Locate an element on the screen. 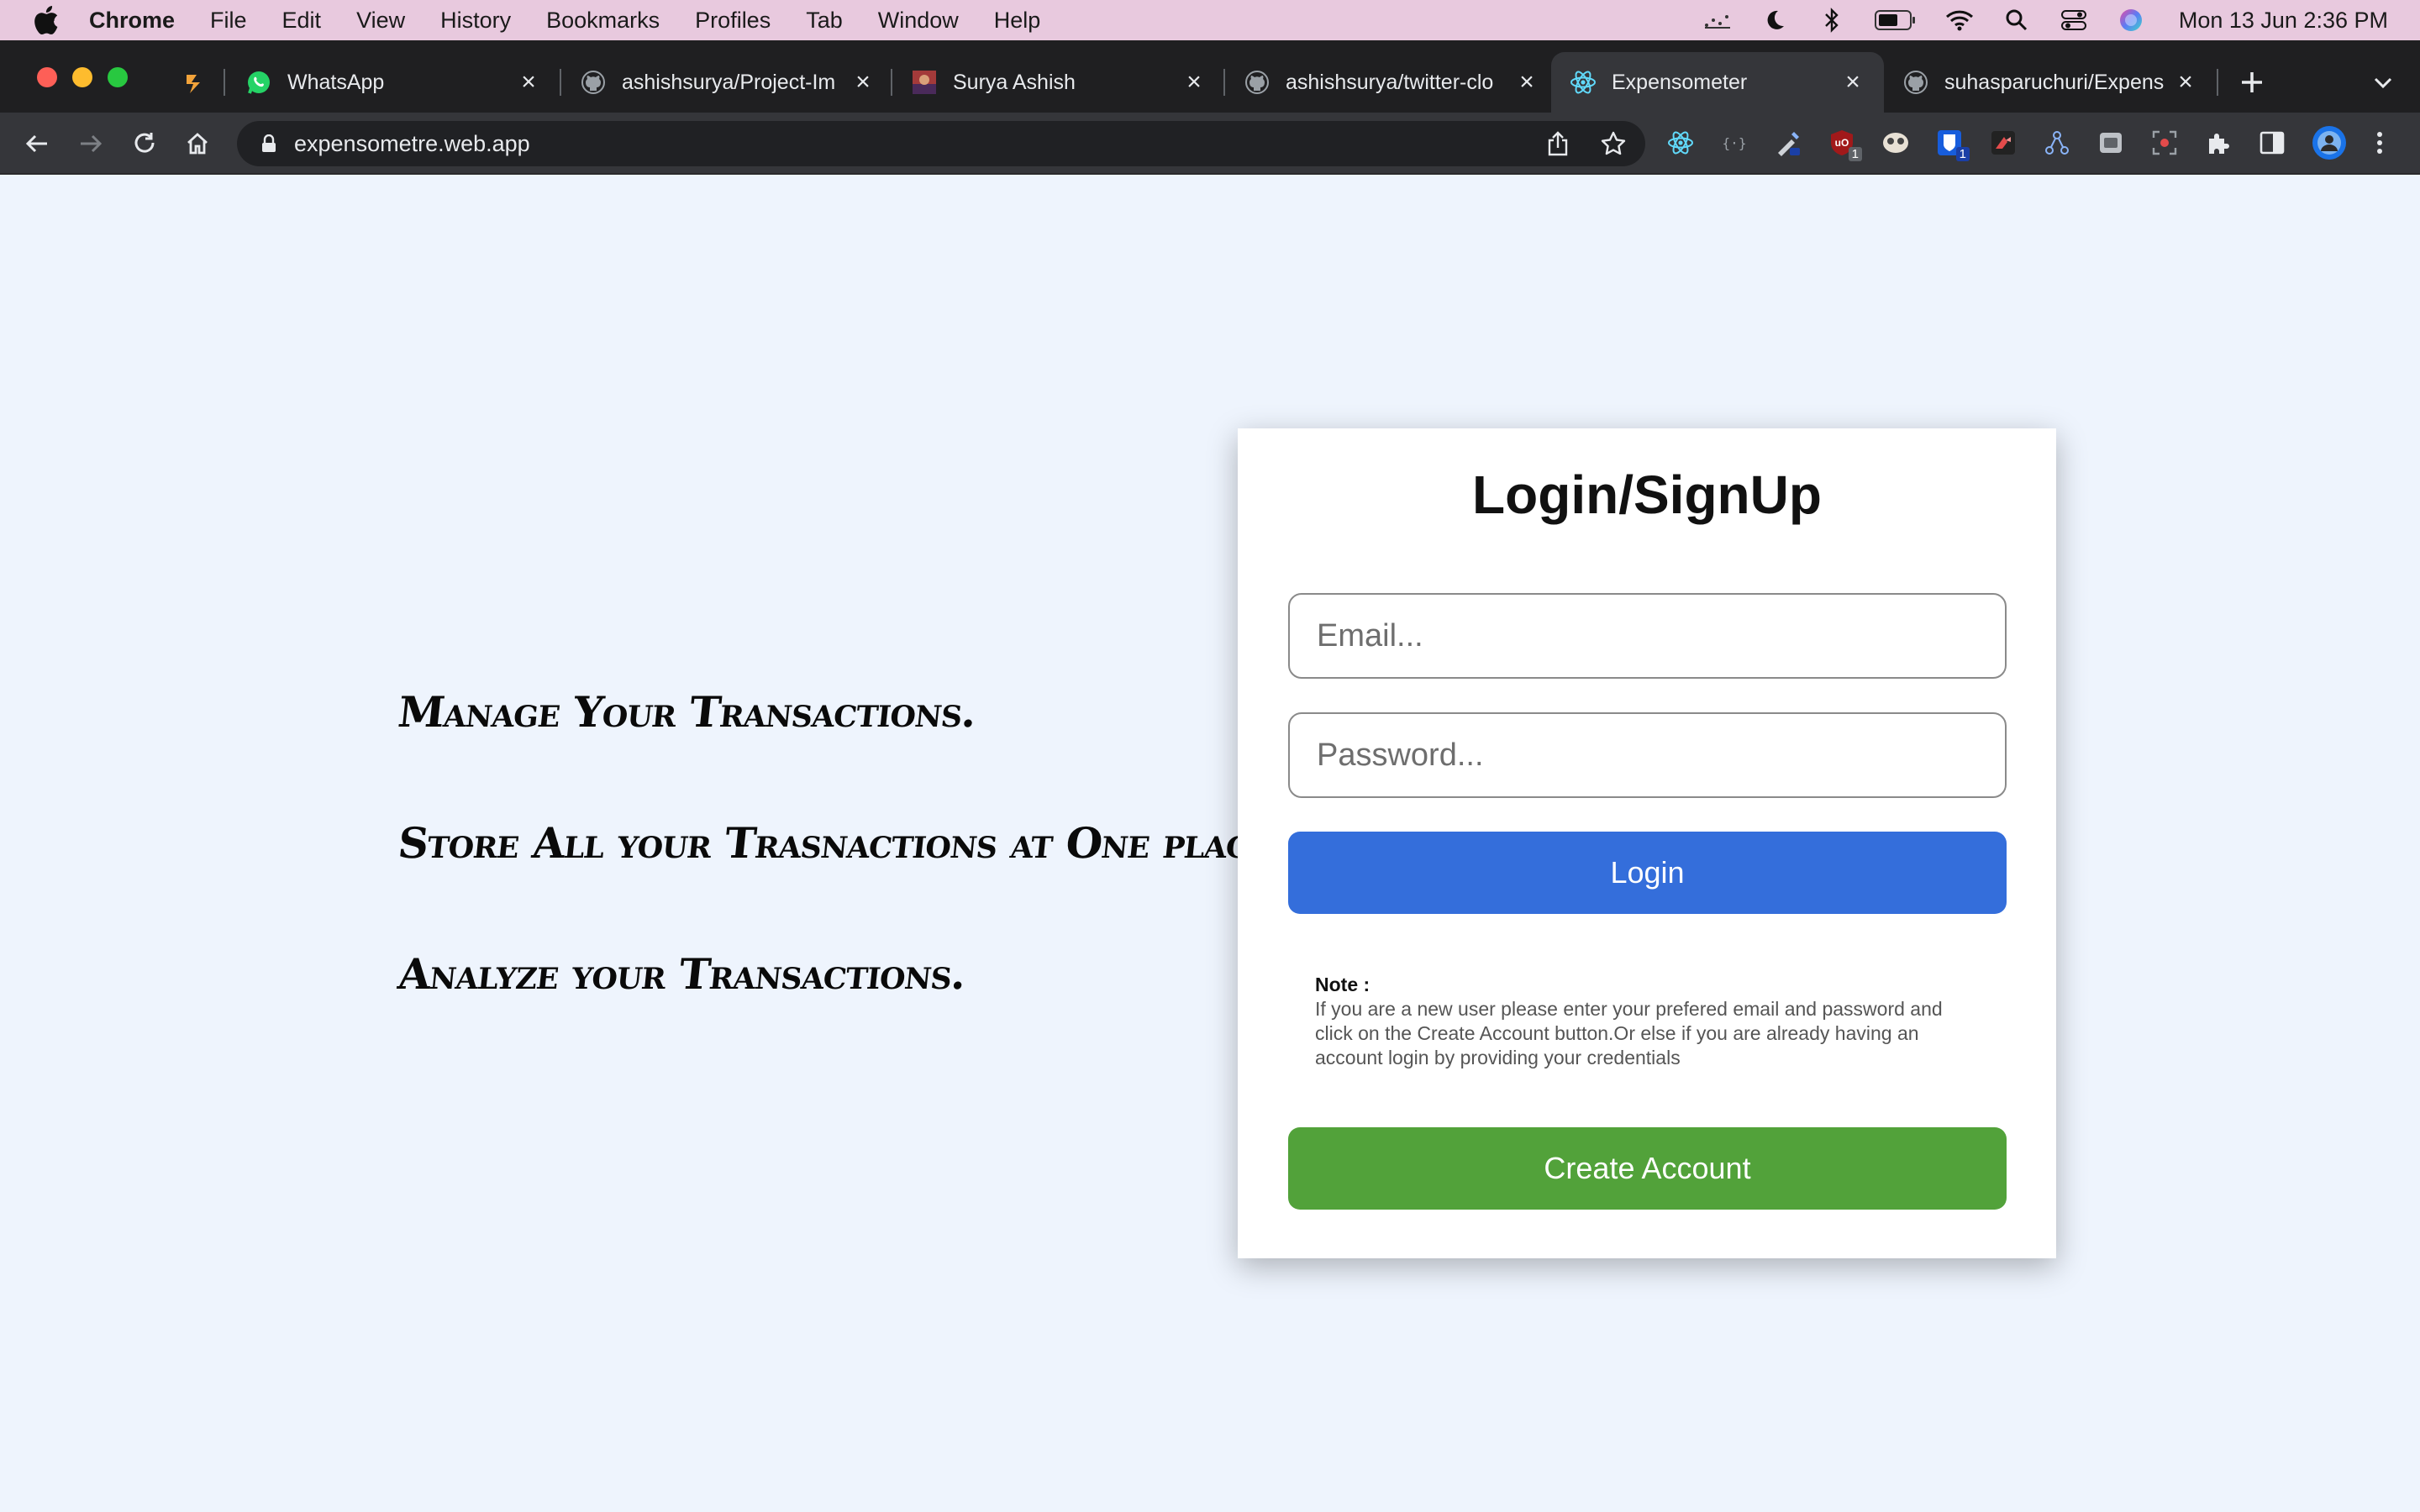  ublock-origin-icon: uO 1 is located at coordinates (1845, 142).